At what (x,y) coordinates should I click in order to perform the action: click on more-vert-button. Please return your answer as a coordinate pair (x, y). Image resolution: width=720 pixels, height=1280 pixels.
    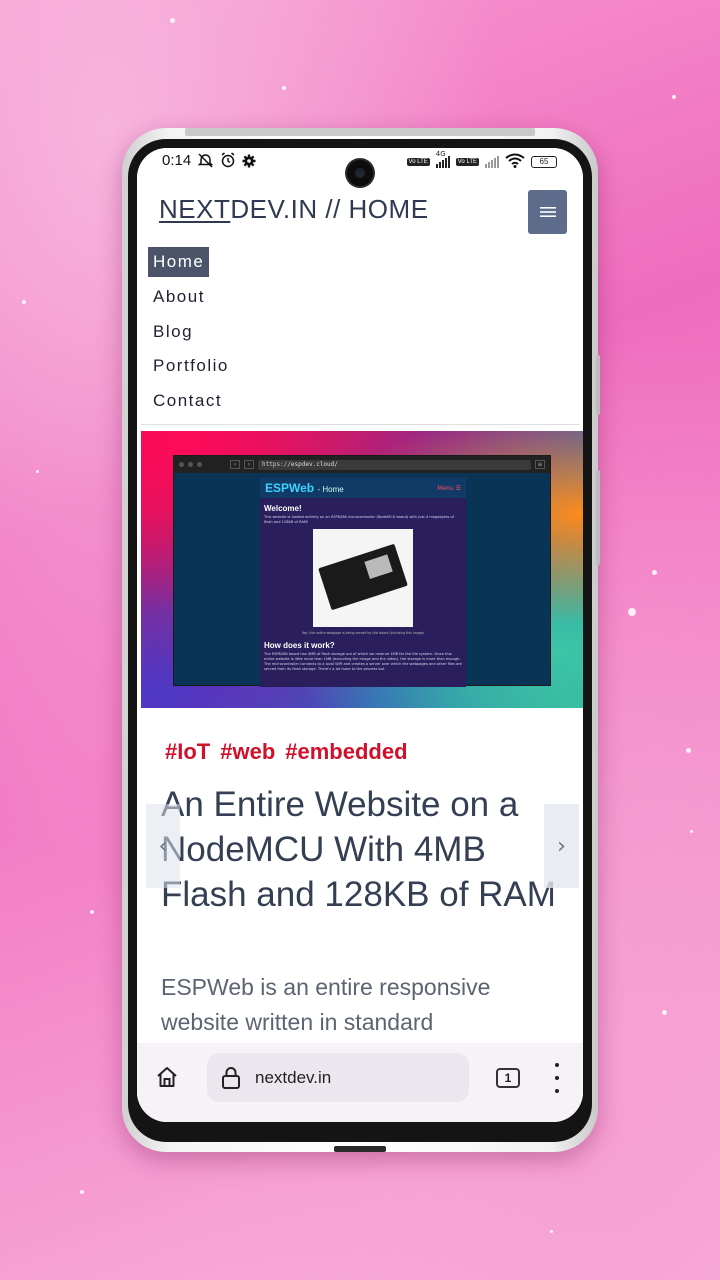
    Looking at the image, I should click on (557, 1078).